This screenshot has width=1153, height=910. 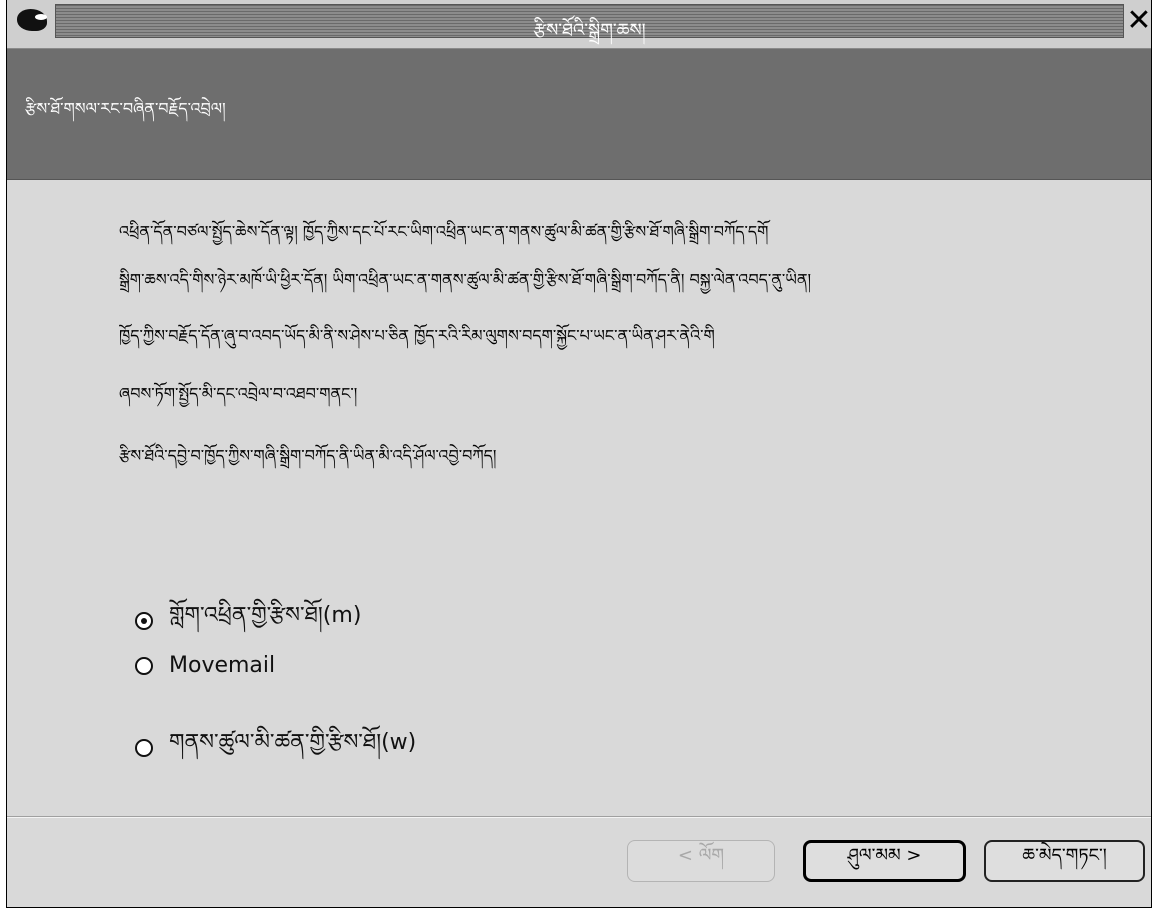 I want to click on footer-separator, so click(x=579, y=817).